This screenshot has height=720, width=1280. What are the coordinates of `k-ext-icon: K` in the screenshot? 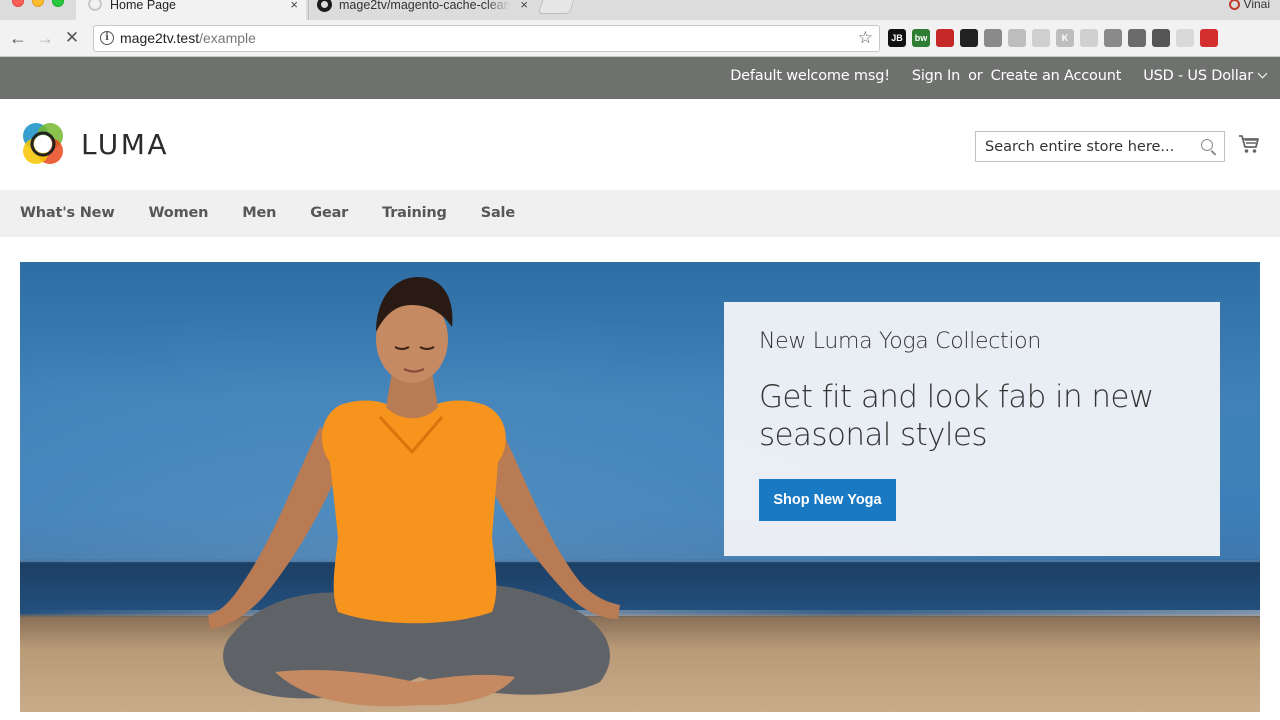 It's located at (1065, 38).